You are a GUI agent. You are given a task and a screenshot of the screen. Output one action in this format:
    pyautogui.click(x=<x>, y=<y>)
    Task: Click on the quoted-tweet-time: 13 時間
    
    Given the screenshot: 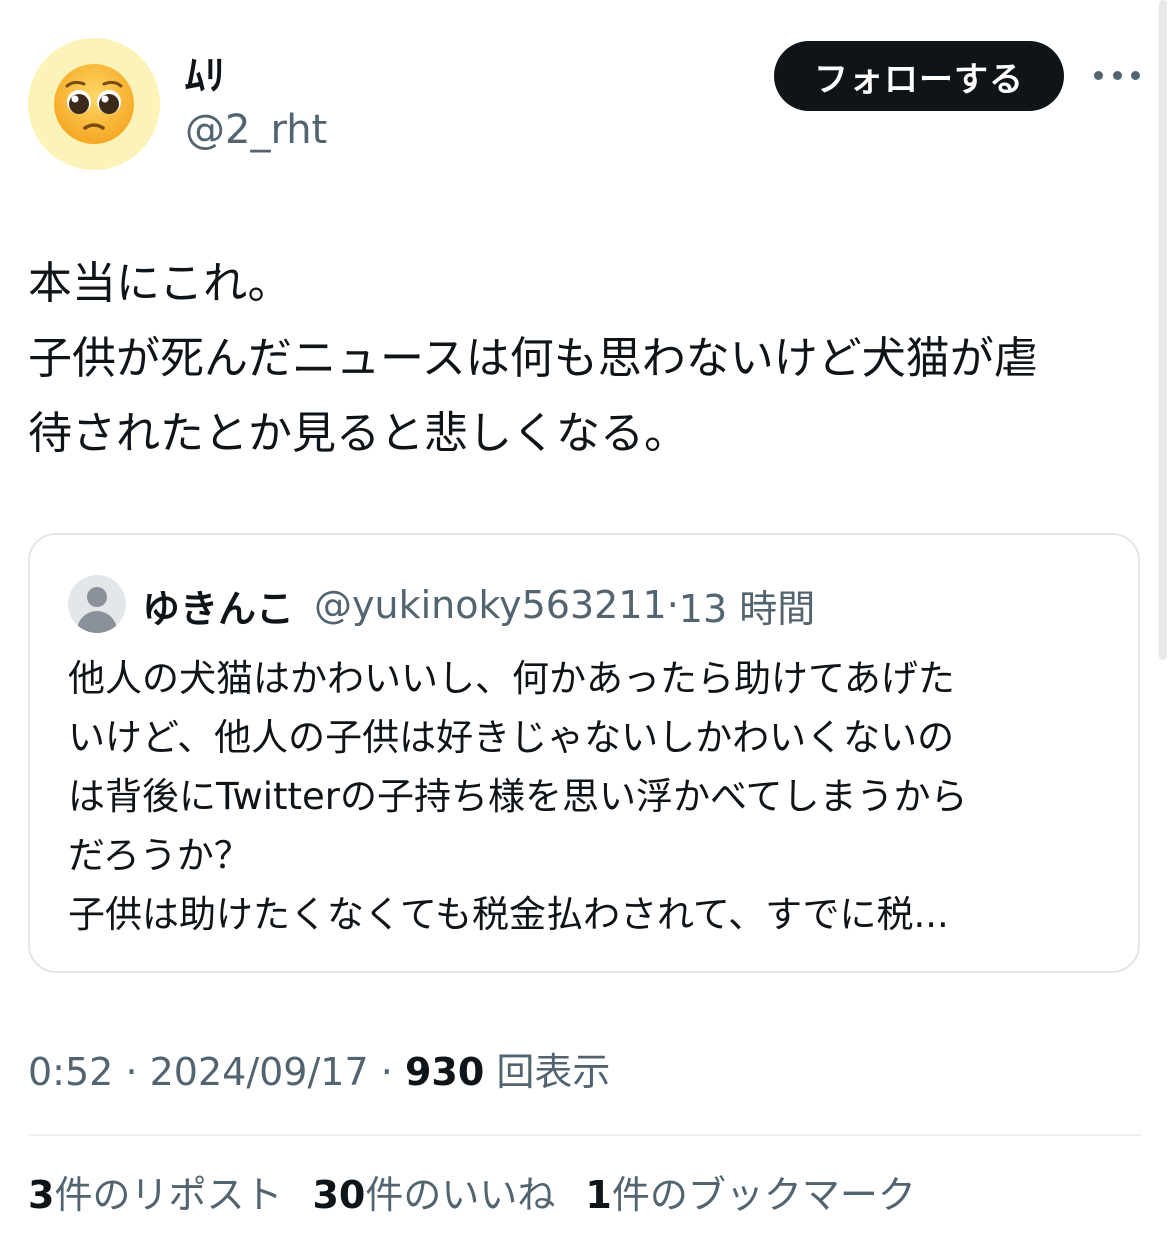 What is the action you would take?
    pyautogui.click(x=747, y=608)
    